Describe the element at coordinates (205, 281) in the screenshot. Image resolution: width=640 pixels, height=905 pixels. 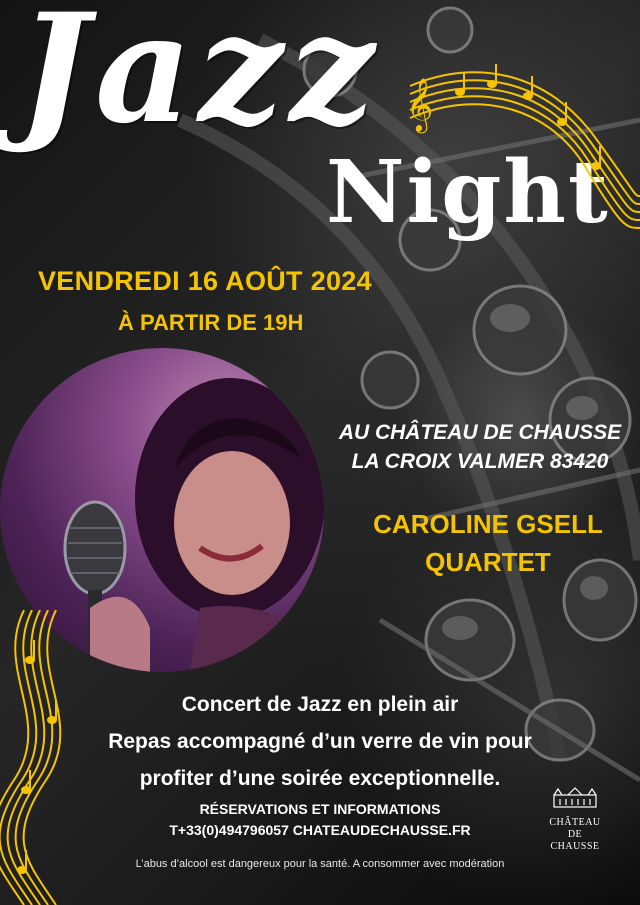
I see `event-date: VENDREDI 16 AOÛT 2024` at that location.